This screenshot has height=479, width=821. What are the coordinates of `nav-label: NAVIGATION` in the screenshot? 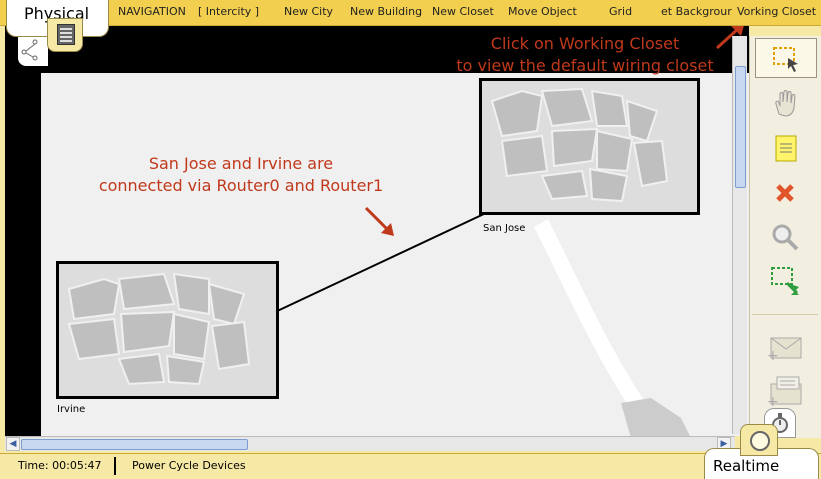 It's located at (152, 11).